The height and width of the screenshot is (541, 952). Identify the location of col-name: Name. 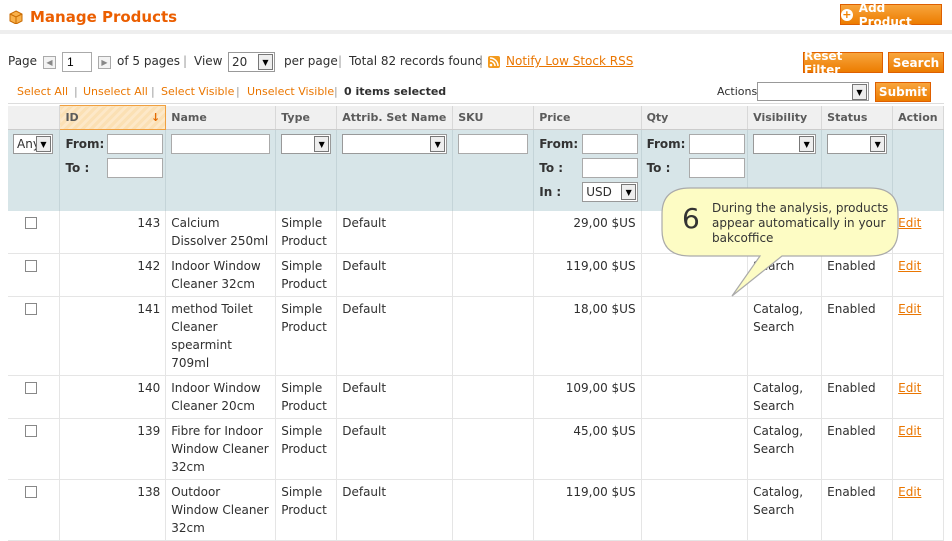
(221, 117).